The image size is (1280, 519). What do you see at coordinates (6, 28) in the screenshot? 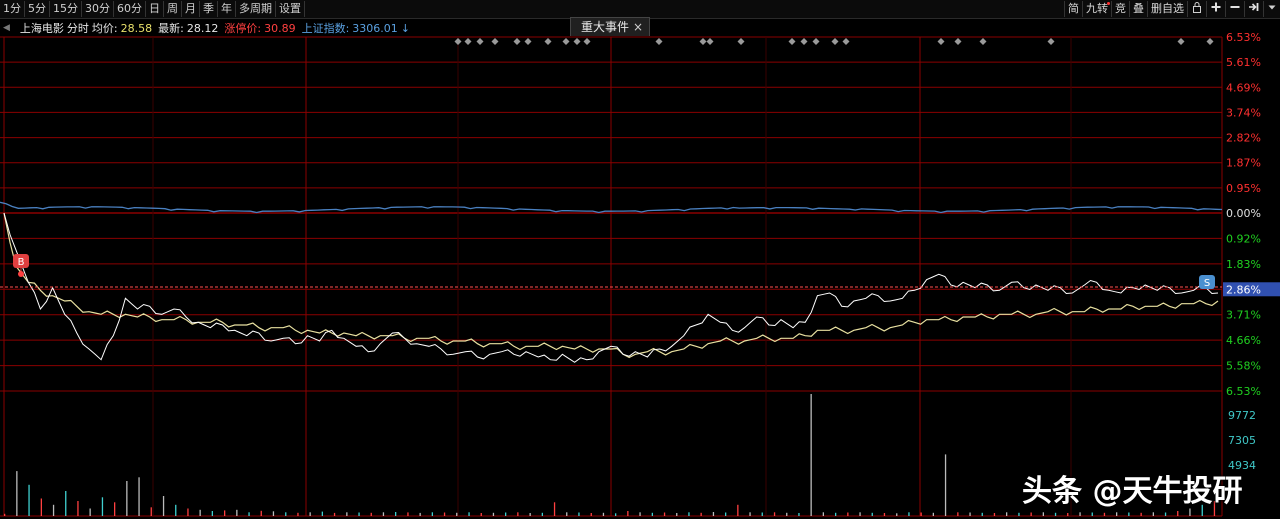
I see `collapse-arrow-icon: ◀` at bounding box center [6, 28].